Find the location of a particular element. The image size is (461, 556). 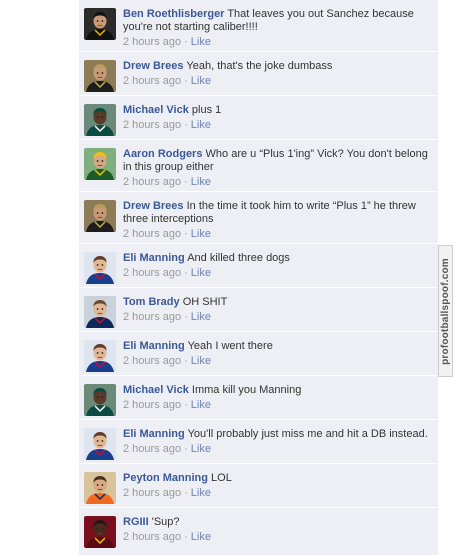

comment-body: Michael Vick plus 1 2 hours ago · Like is located at coordinates (278, 118).